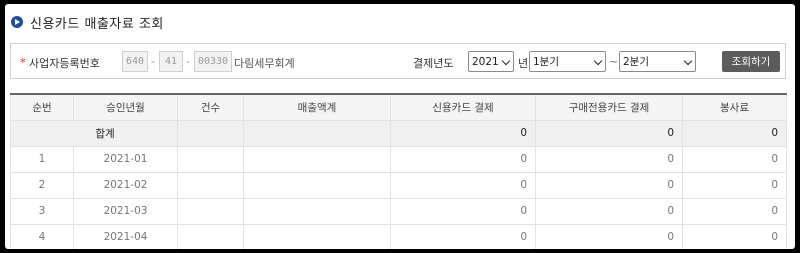 The height and width of the screenshot is (253, 800). I want to click on row-month: 2021-03, so click(125, 211).